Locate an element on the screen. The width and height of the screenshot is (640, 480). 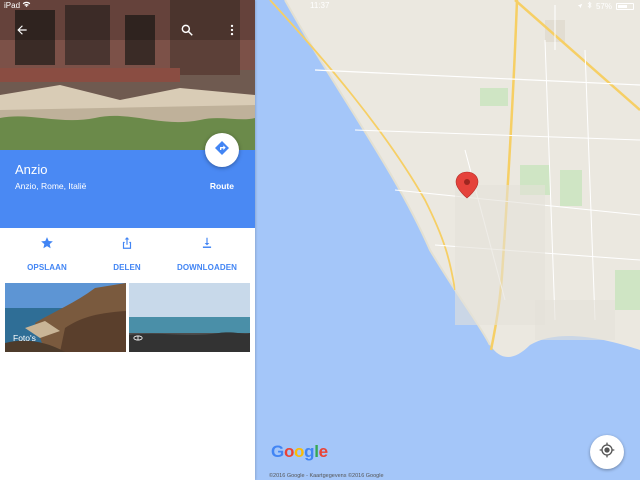
my-location-icon is located at coordinates (607, 452).